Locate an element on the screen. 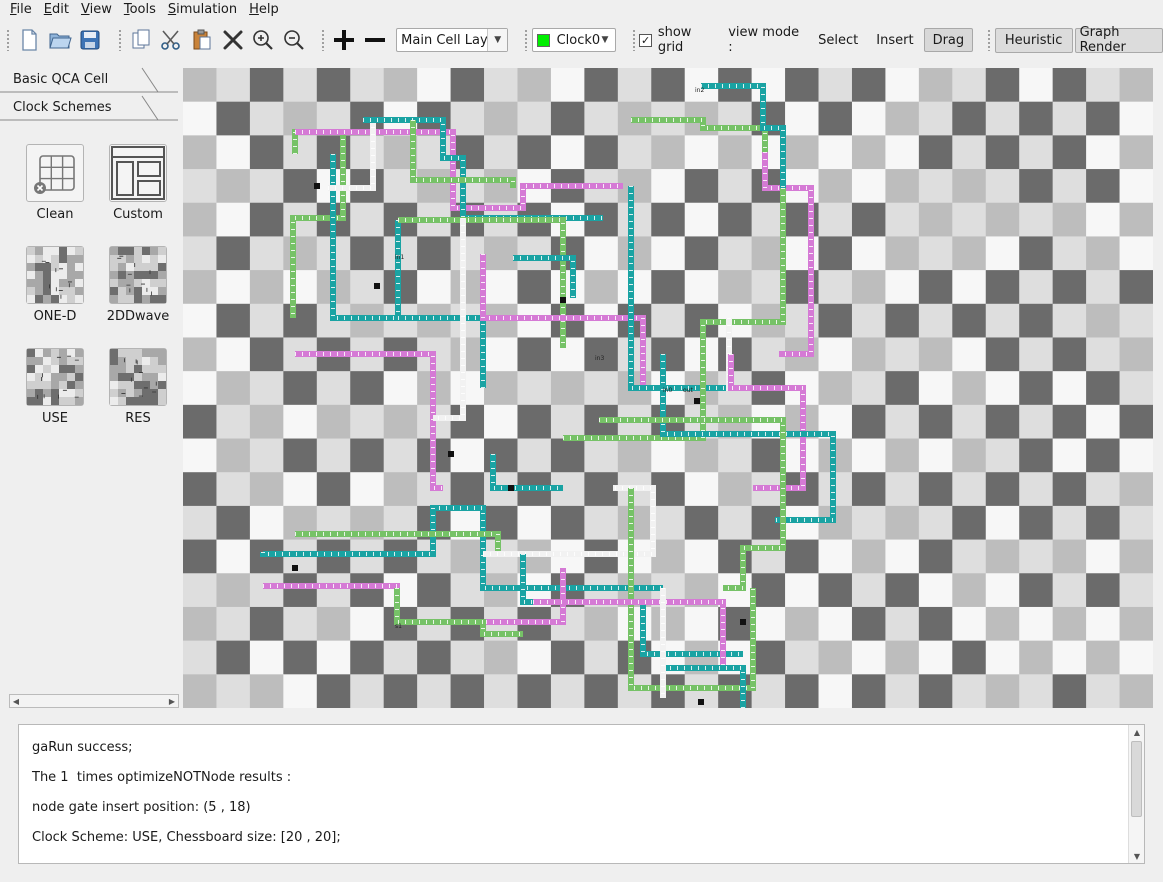 The image size is (1163, 882). menu-edit: Edit is located at coordinates (56, 10).